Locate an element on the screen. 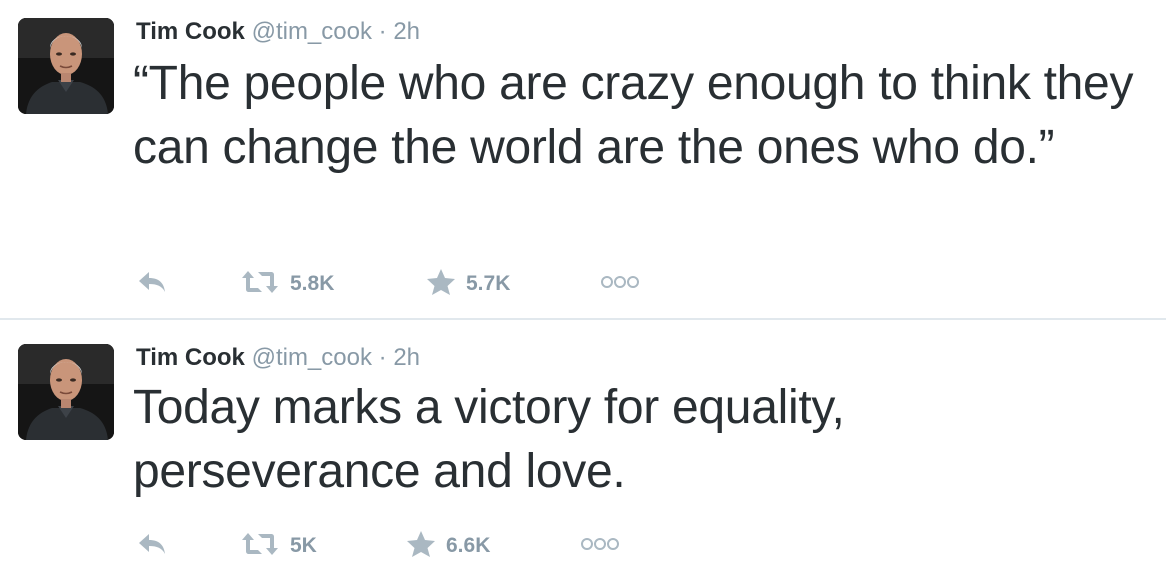 This screenshot has width=1166, height=576. favorite-button: 5.7K is located at coordinates (468, 284).